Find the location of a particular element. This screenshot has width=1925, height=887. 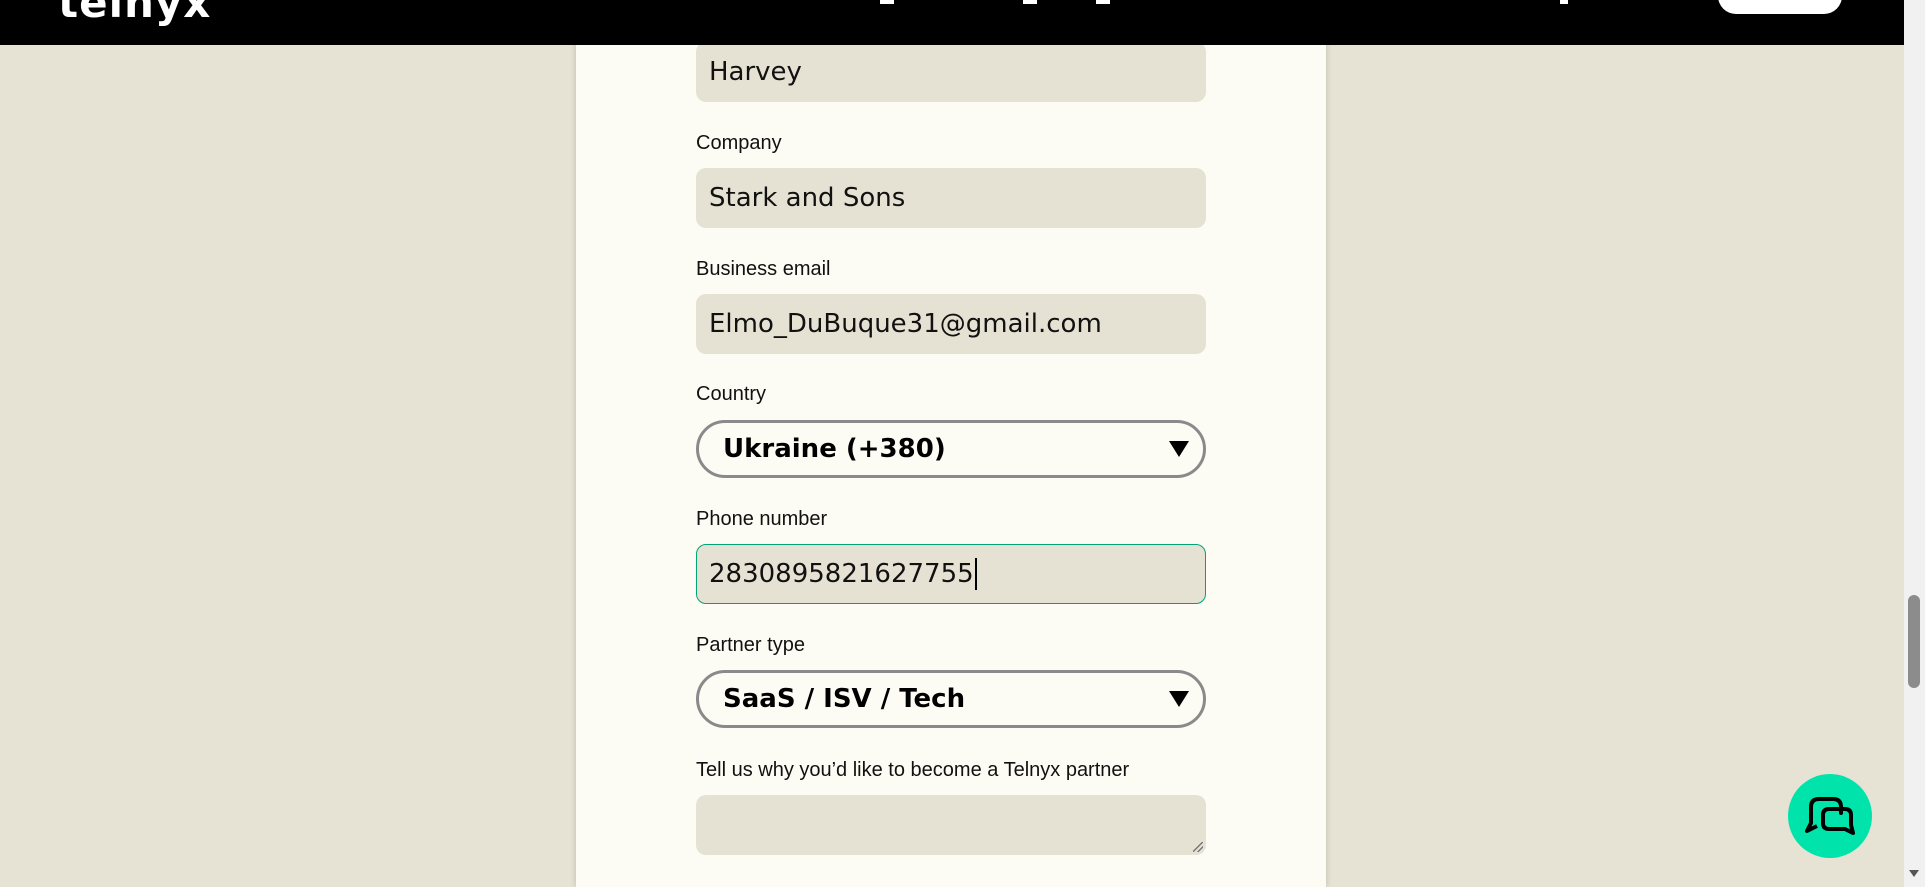

phone-number-label: Phone number is located at coordinates (762, 519).